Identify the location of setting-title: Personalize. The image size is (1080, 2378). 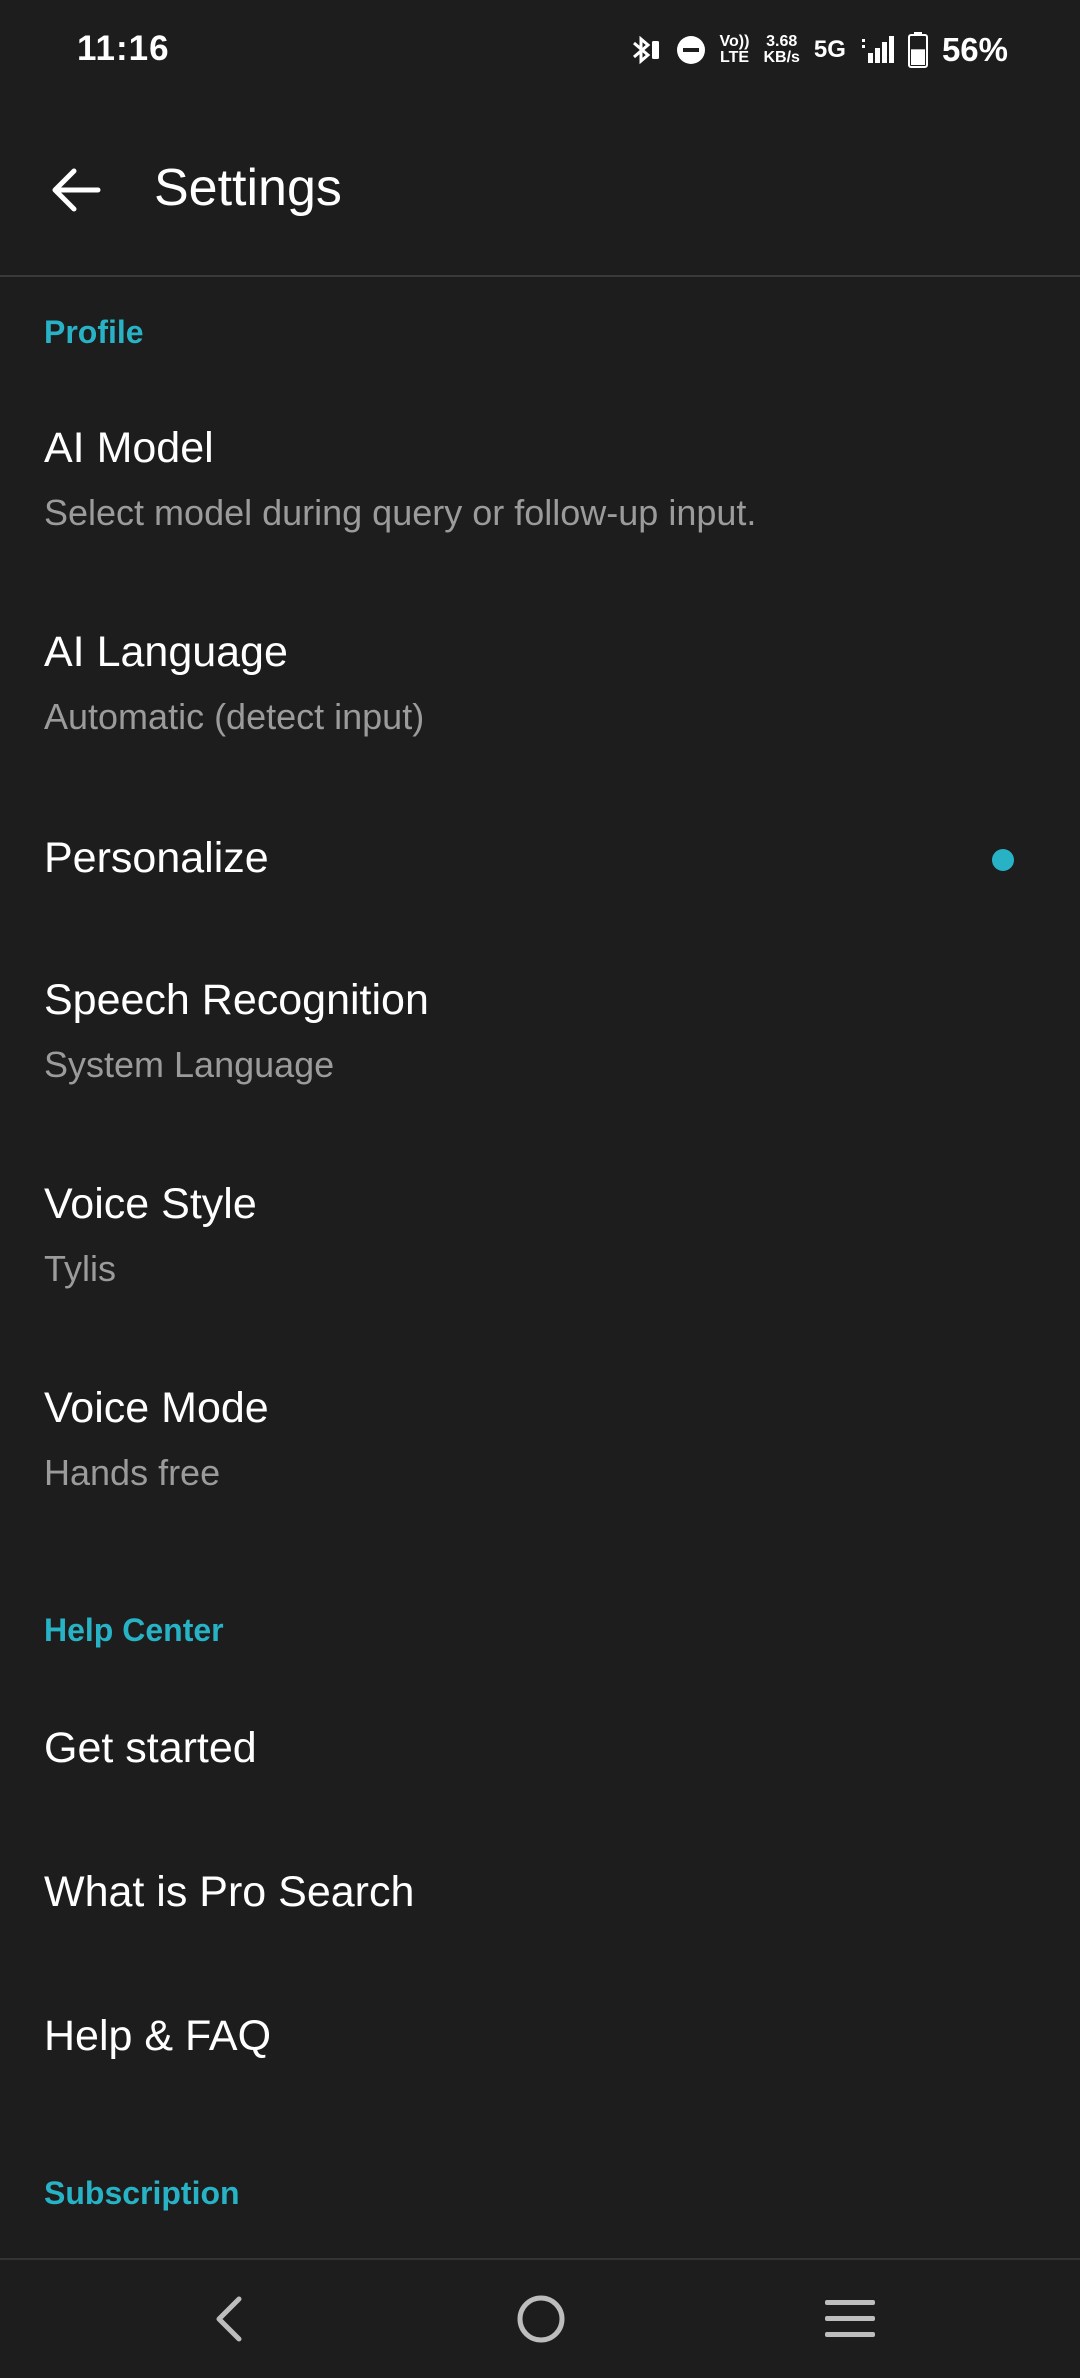
(156, 858).